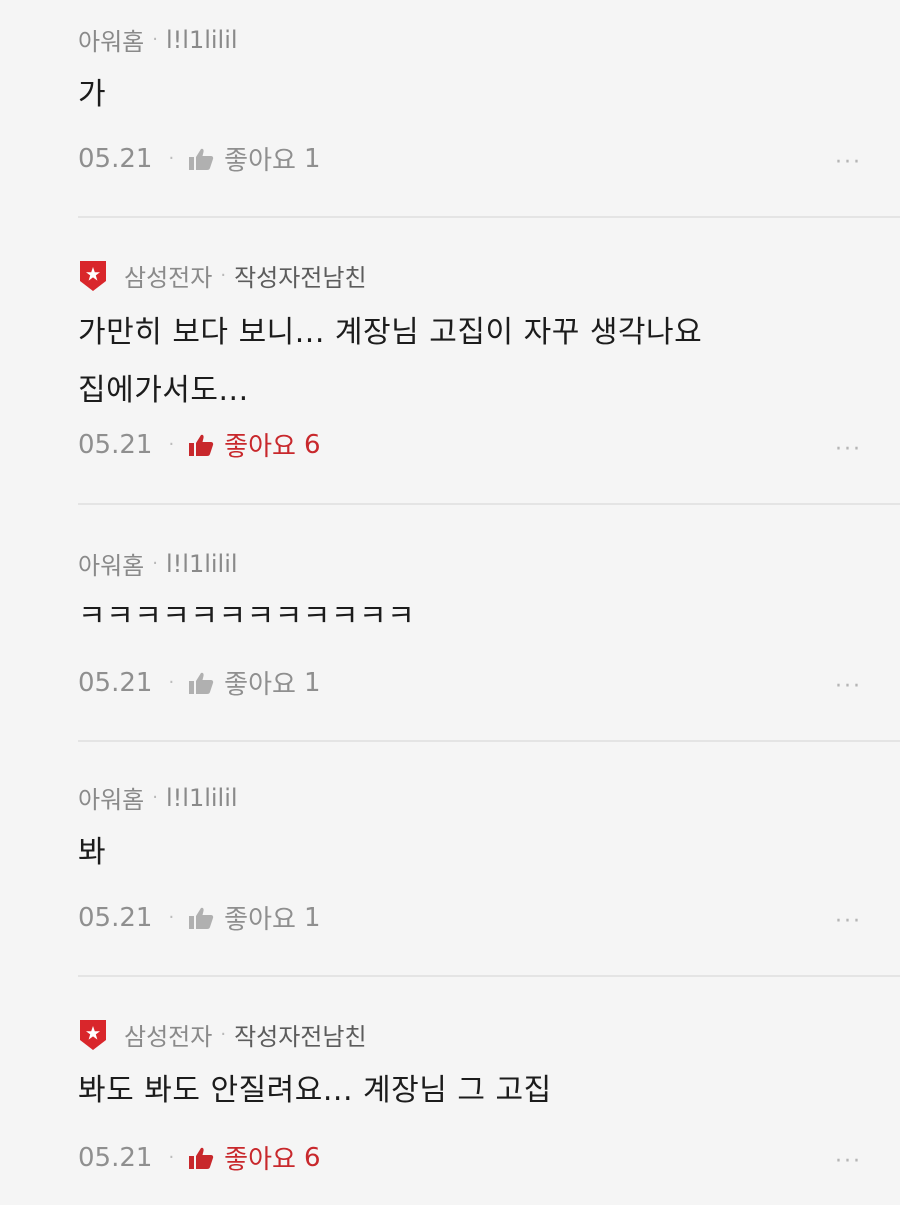 The width and height of the screenshot is (900, 1205). I want to click on comment-text: 가, so click(92, 95).